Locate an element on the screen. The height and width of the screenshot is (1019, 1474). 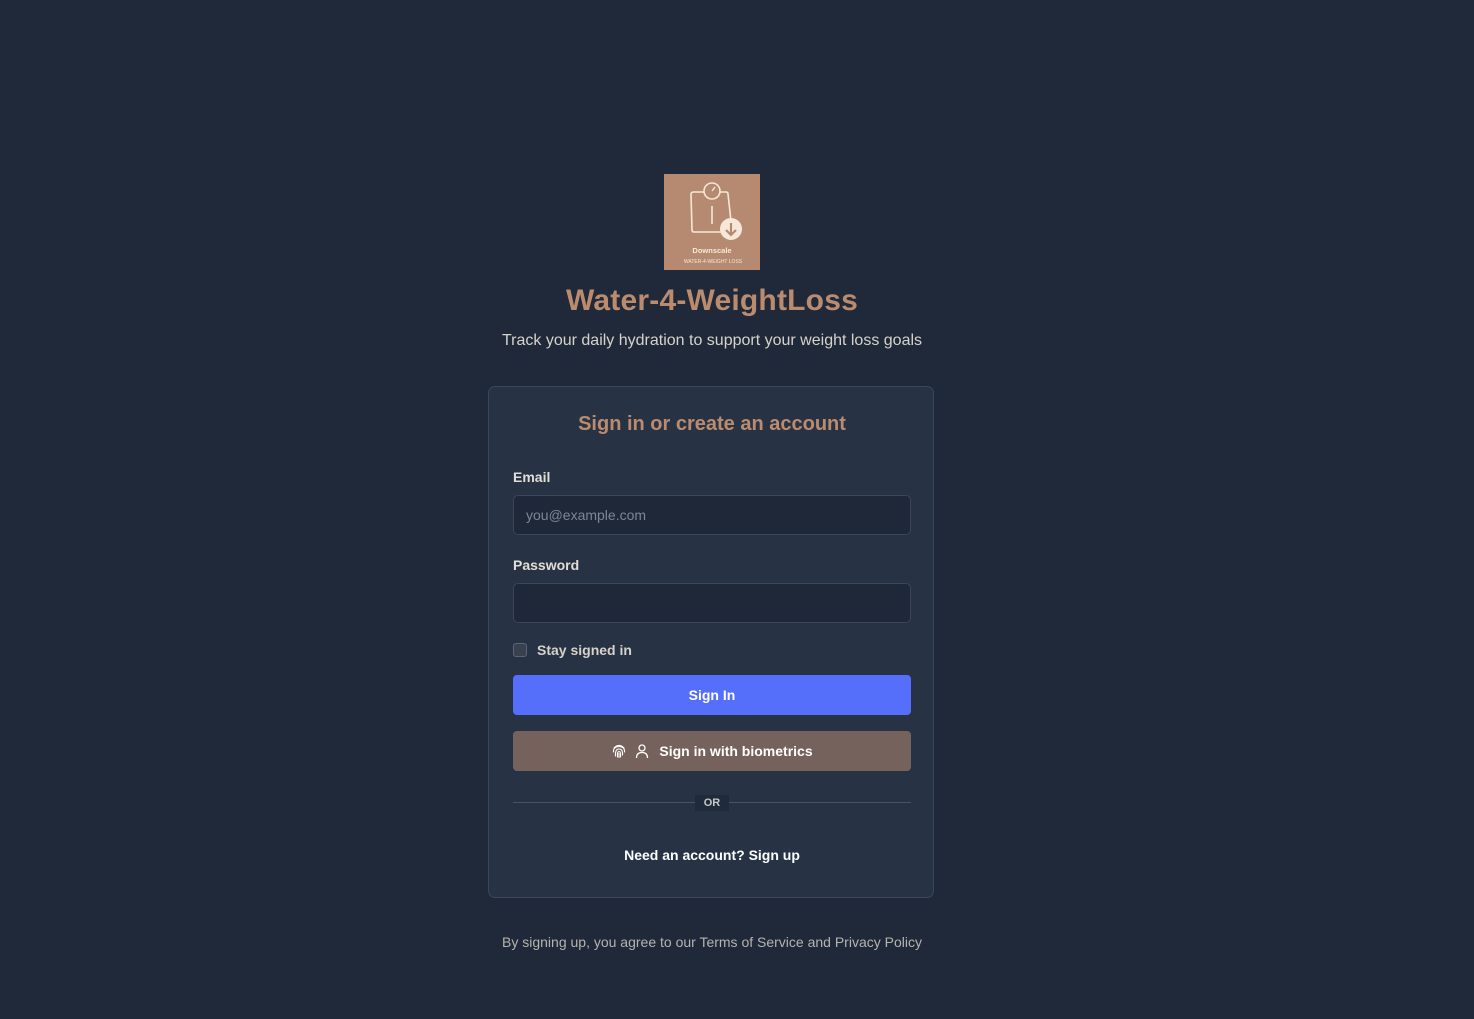
email-label: Email is located at coordinates (532, 477).